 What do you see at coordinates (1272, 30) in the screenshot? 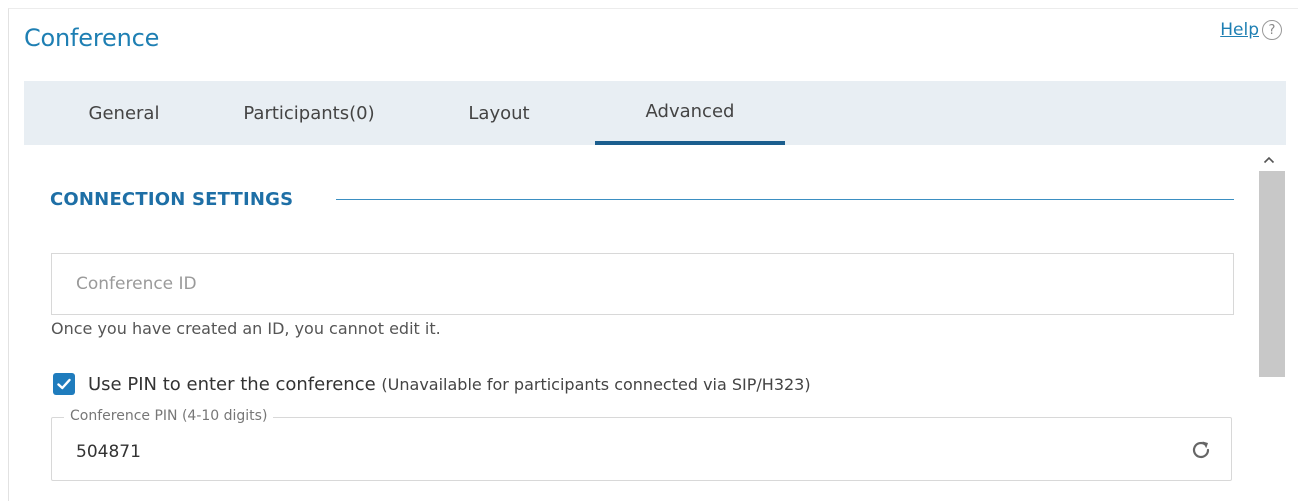
I see `question-circle-icon: ?` at bounding box center [1272, 30].